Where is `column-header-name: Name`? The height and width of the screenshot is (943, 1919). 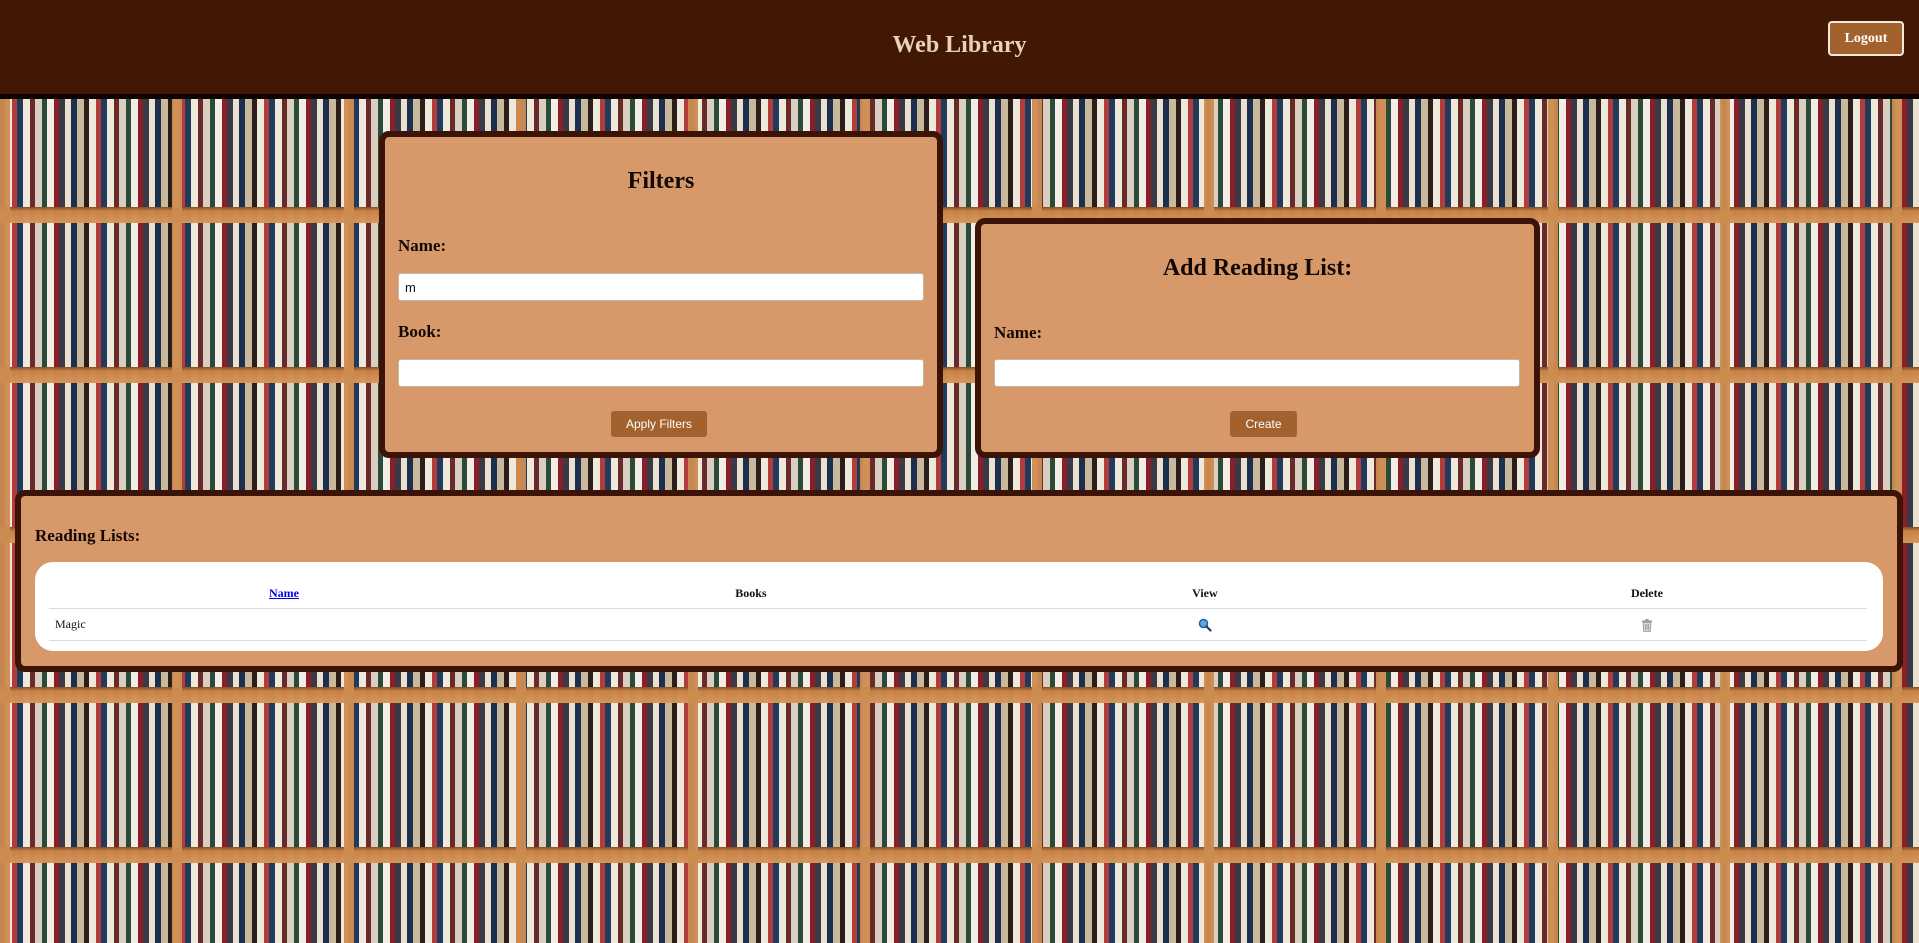 column-header-name: Name is located at coordinates (284, 593).